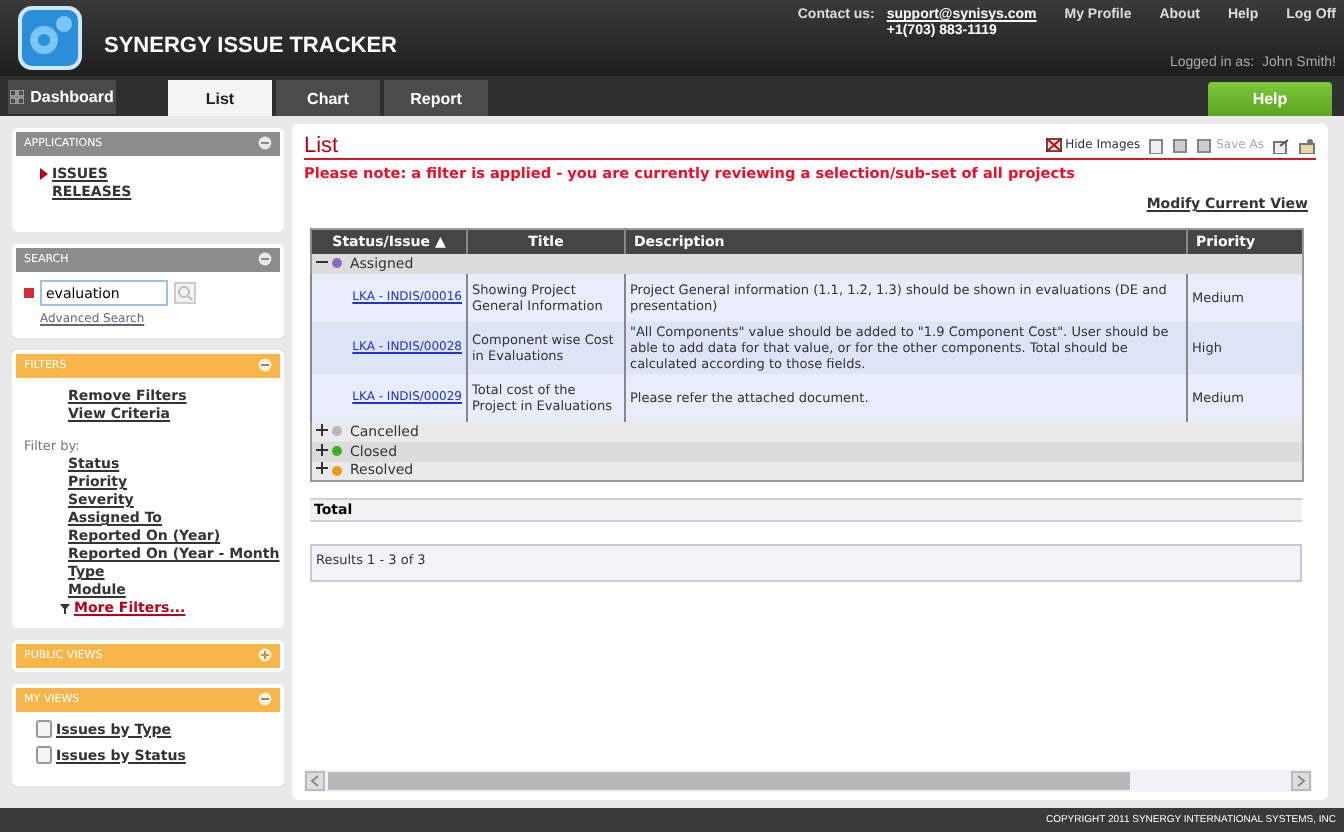  I want to click on image-off-icon, so click(1053, 145).